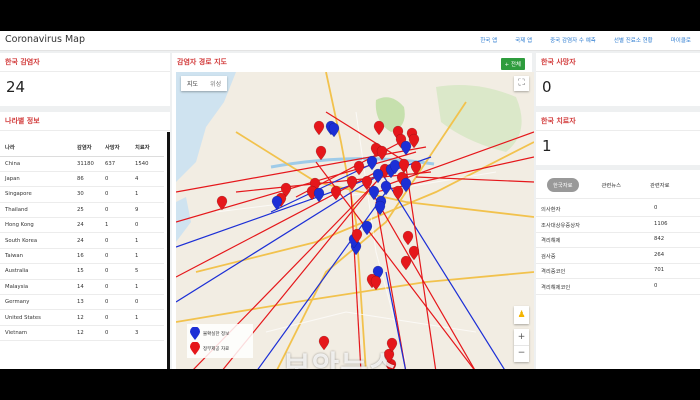 The width and height of the screenshot is (700, 400). Describe the element at coordinates (147, 164) in the screenshot. I see `recovered-cell: 1540` at that location.